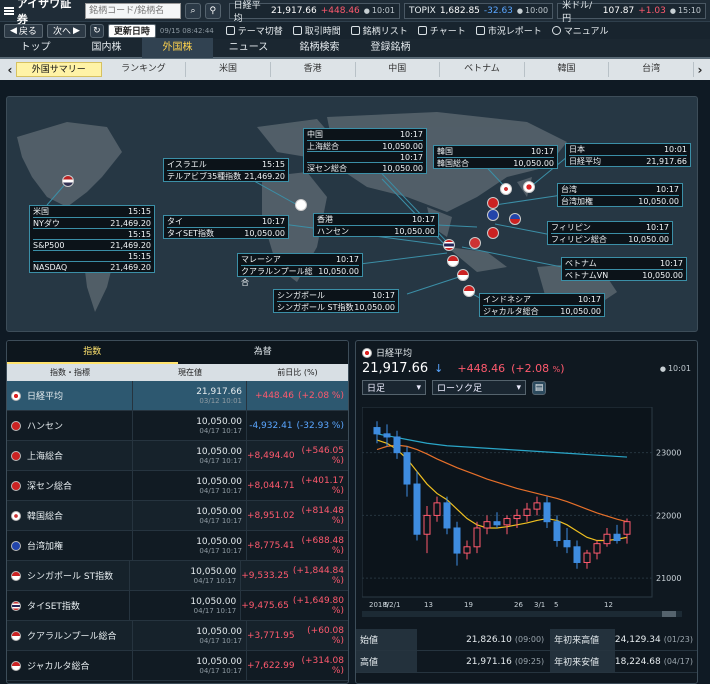 This screenshot has width=710, height=684. What do you see at coordinates (515, 219) in the screenshot?
I see `philippines-flag-icon` at bounding box center [515, 219].